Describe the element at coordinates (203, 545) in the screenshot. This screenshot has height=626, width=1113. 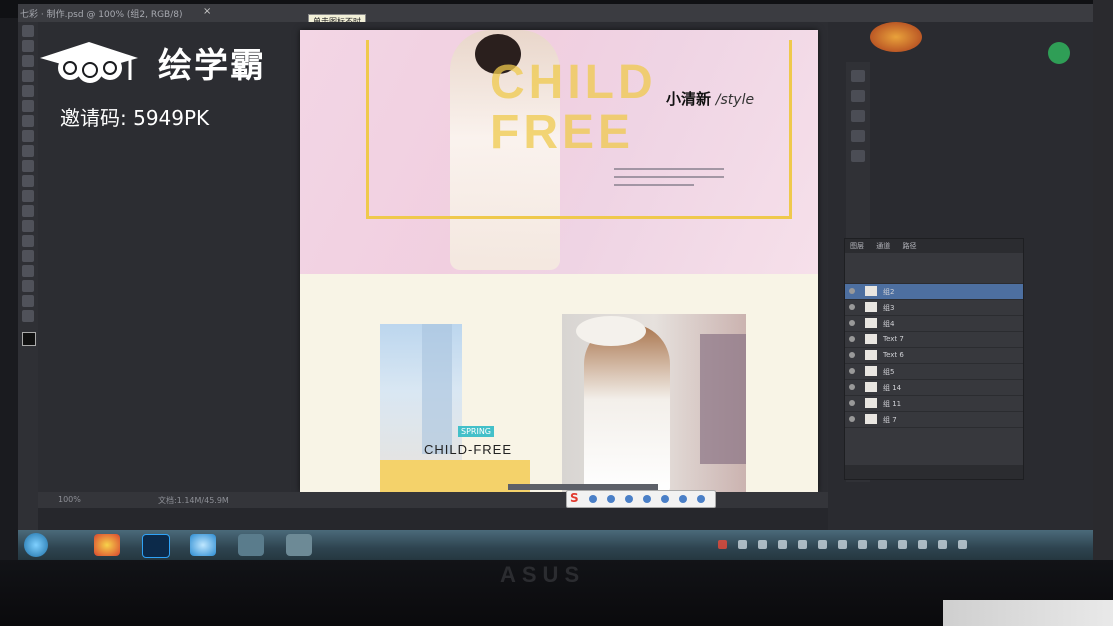
I see `sogou-browser-icon` at that location.